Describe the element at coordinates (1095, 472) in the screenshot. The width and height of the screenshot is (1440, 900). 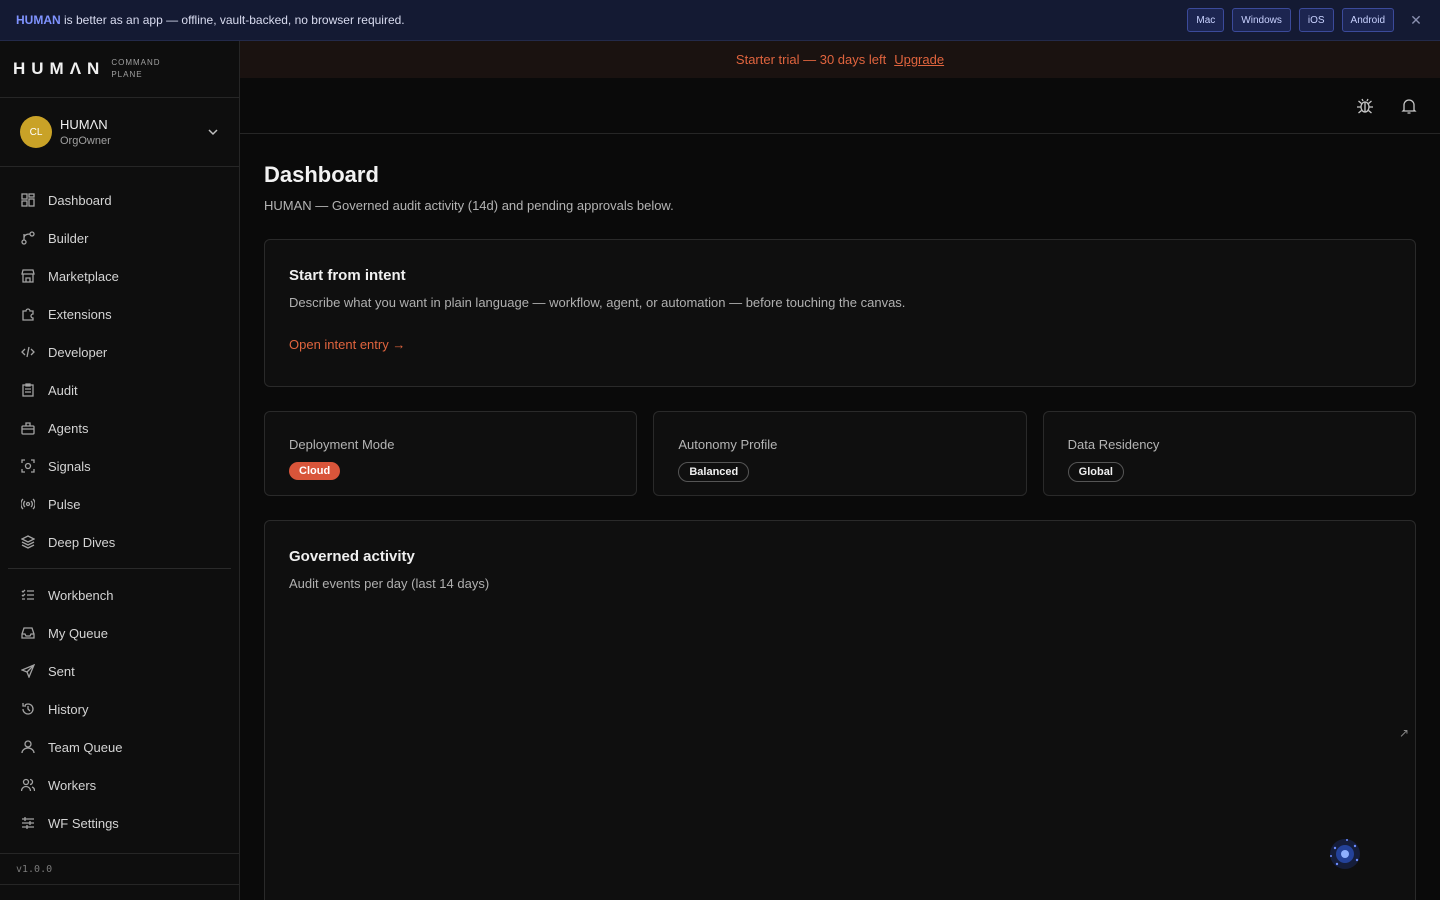
I see `status-badge: Global` at that location.